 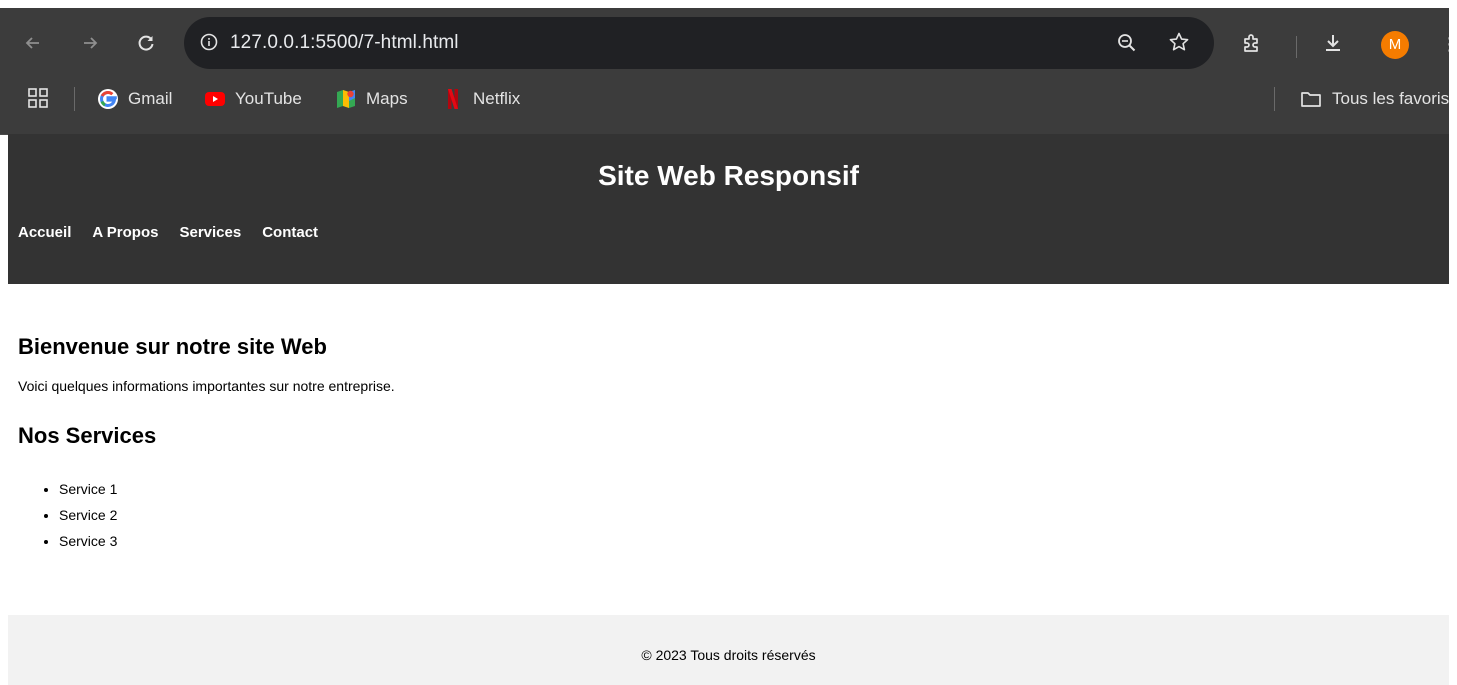 I want to click on list-item: Service 1, so click(x=738, y=489).